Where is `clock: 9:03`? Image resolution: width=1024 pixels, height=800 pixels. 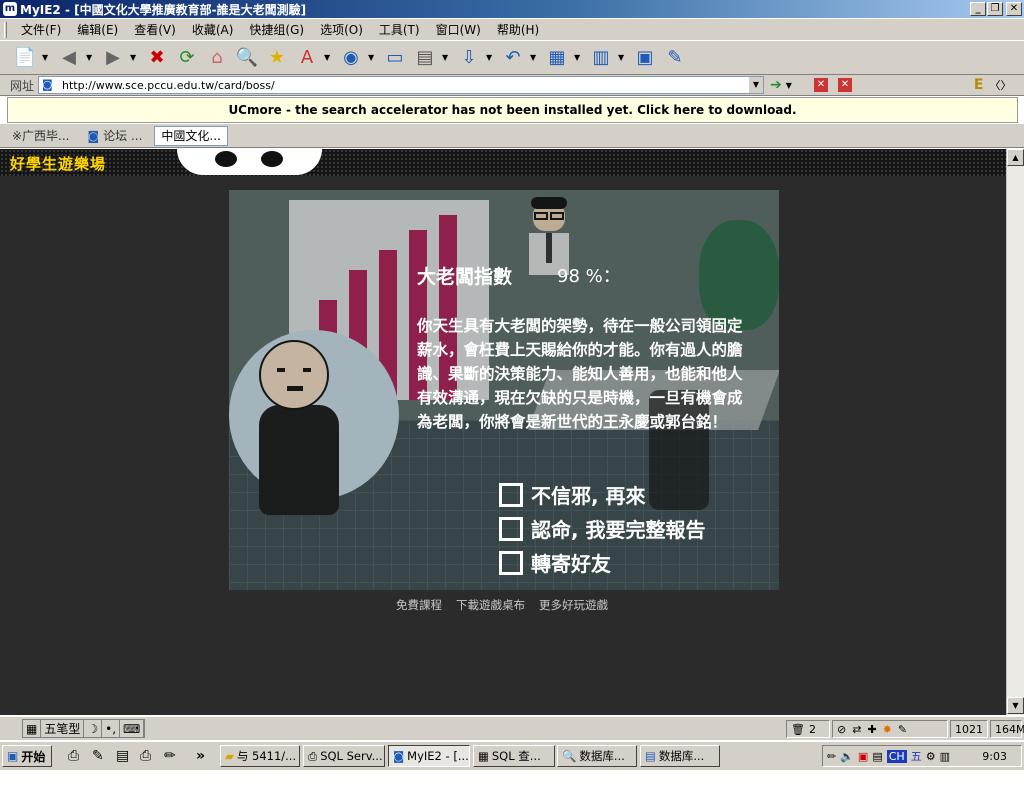
clock: 9:03 is located at coordinates (994, 756).